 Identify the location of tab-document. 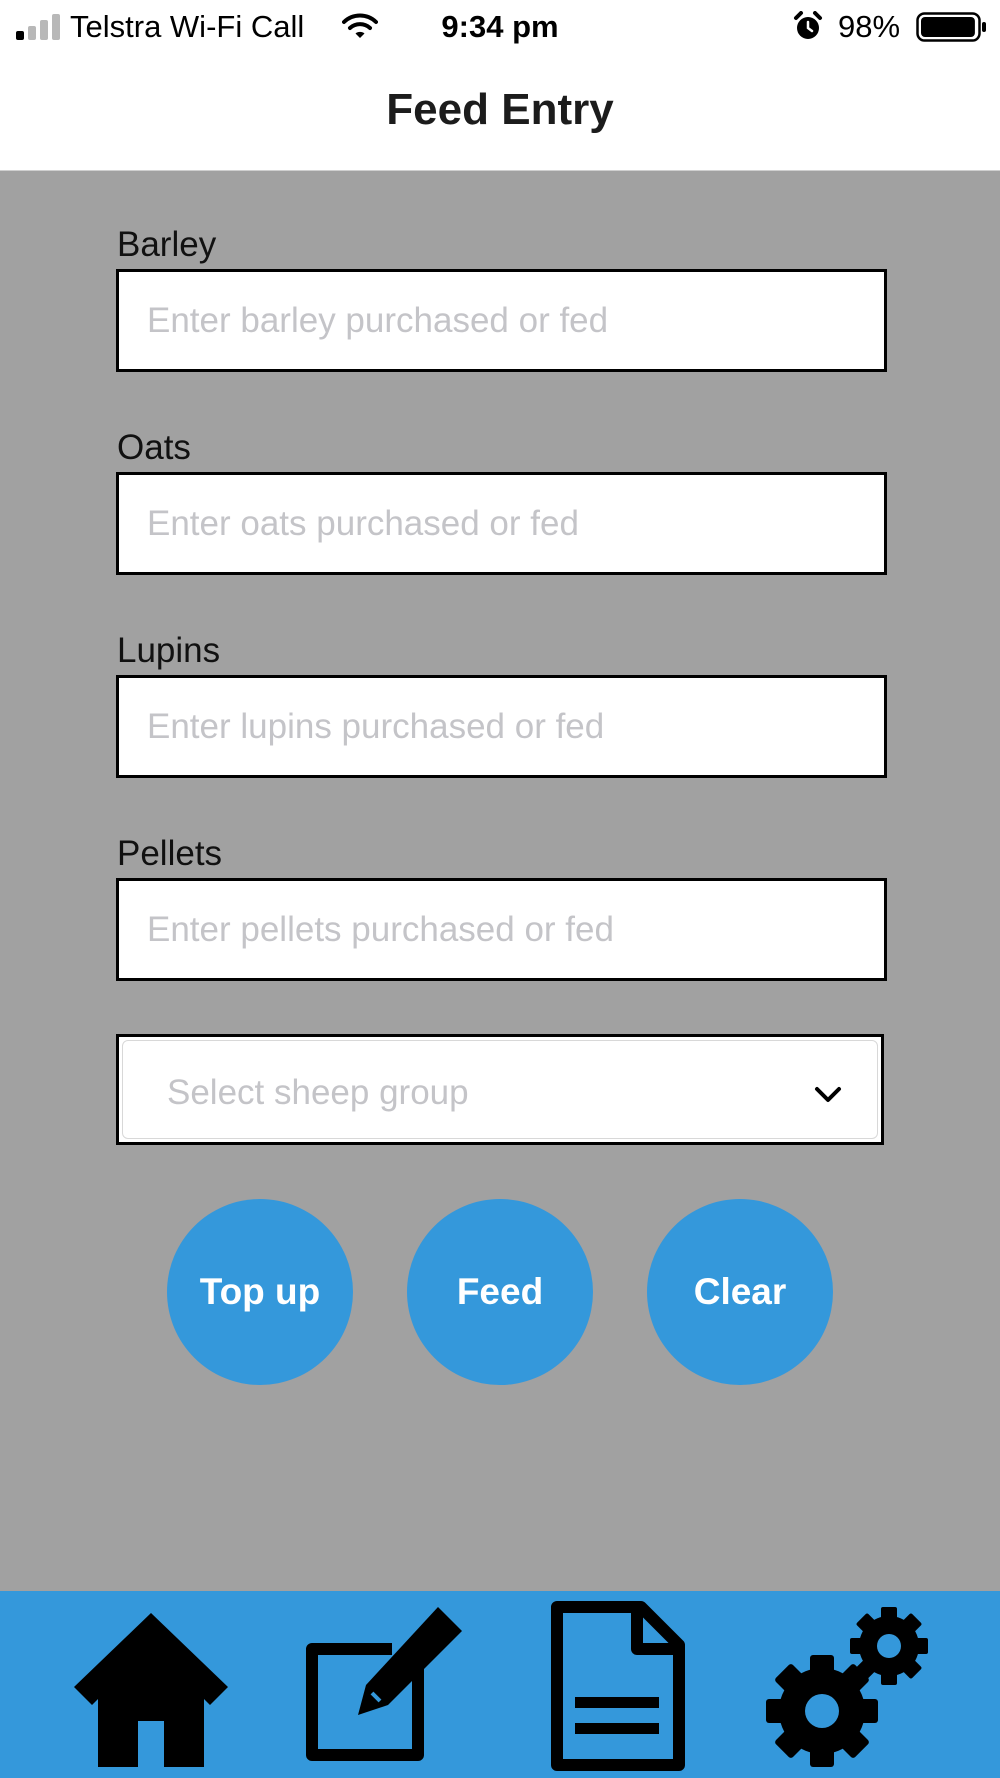
(620, 1686).